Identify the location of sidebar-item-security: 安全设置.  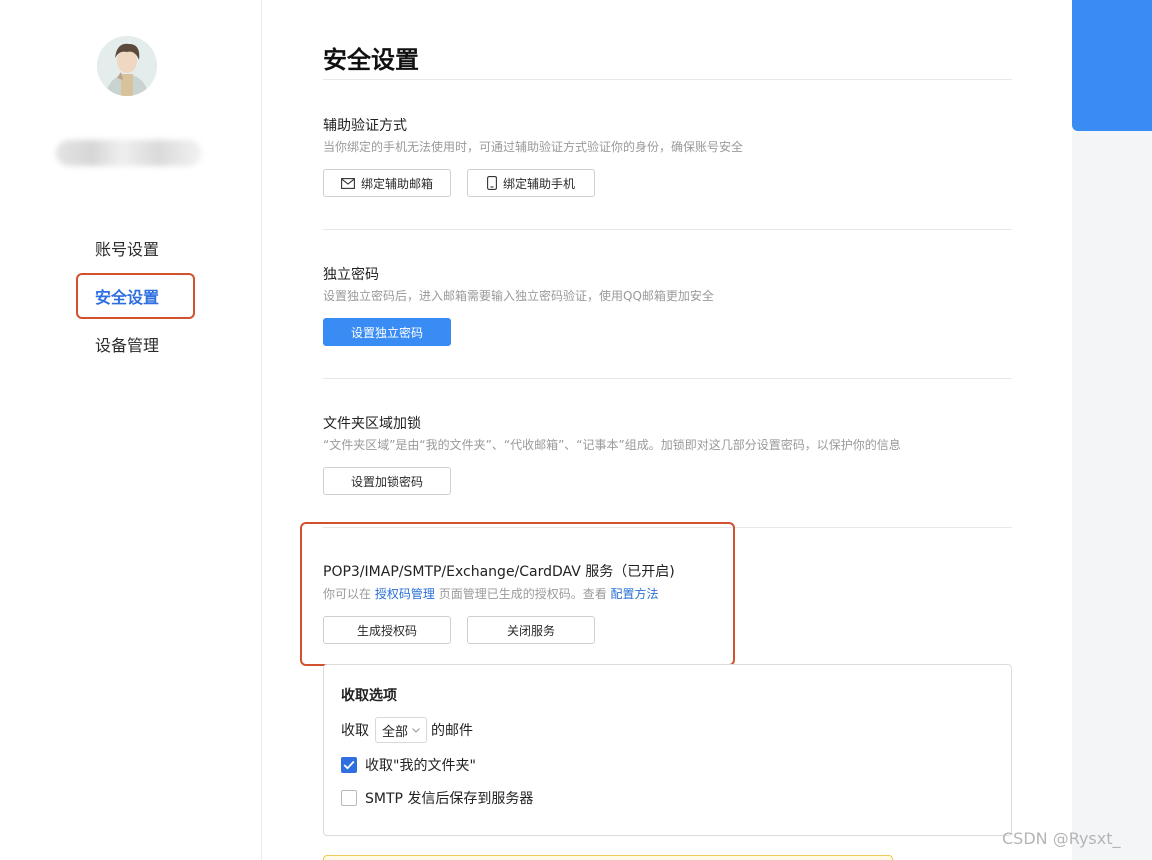
(127, 296).